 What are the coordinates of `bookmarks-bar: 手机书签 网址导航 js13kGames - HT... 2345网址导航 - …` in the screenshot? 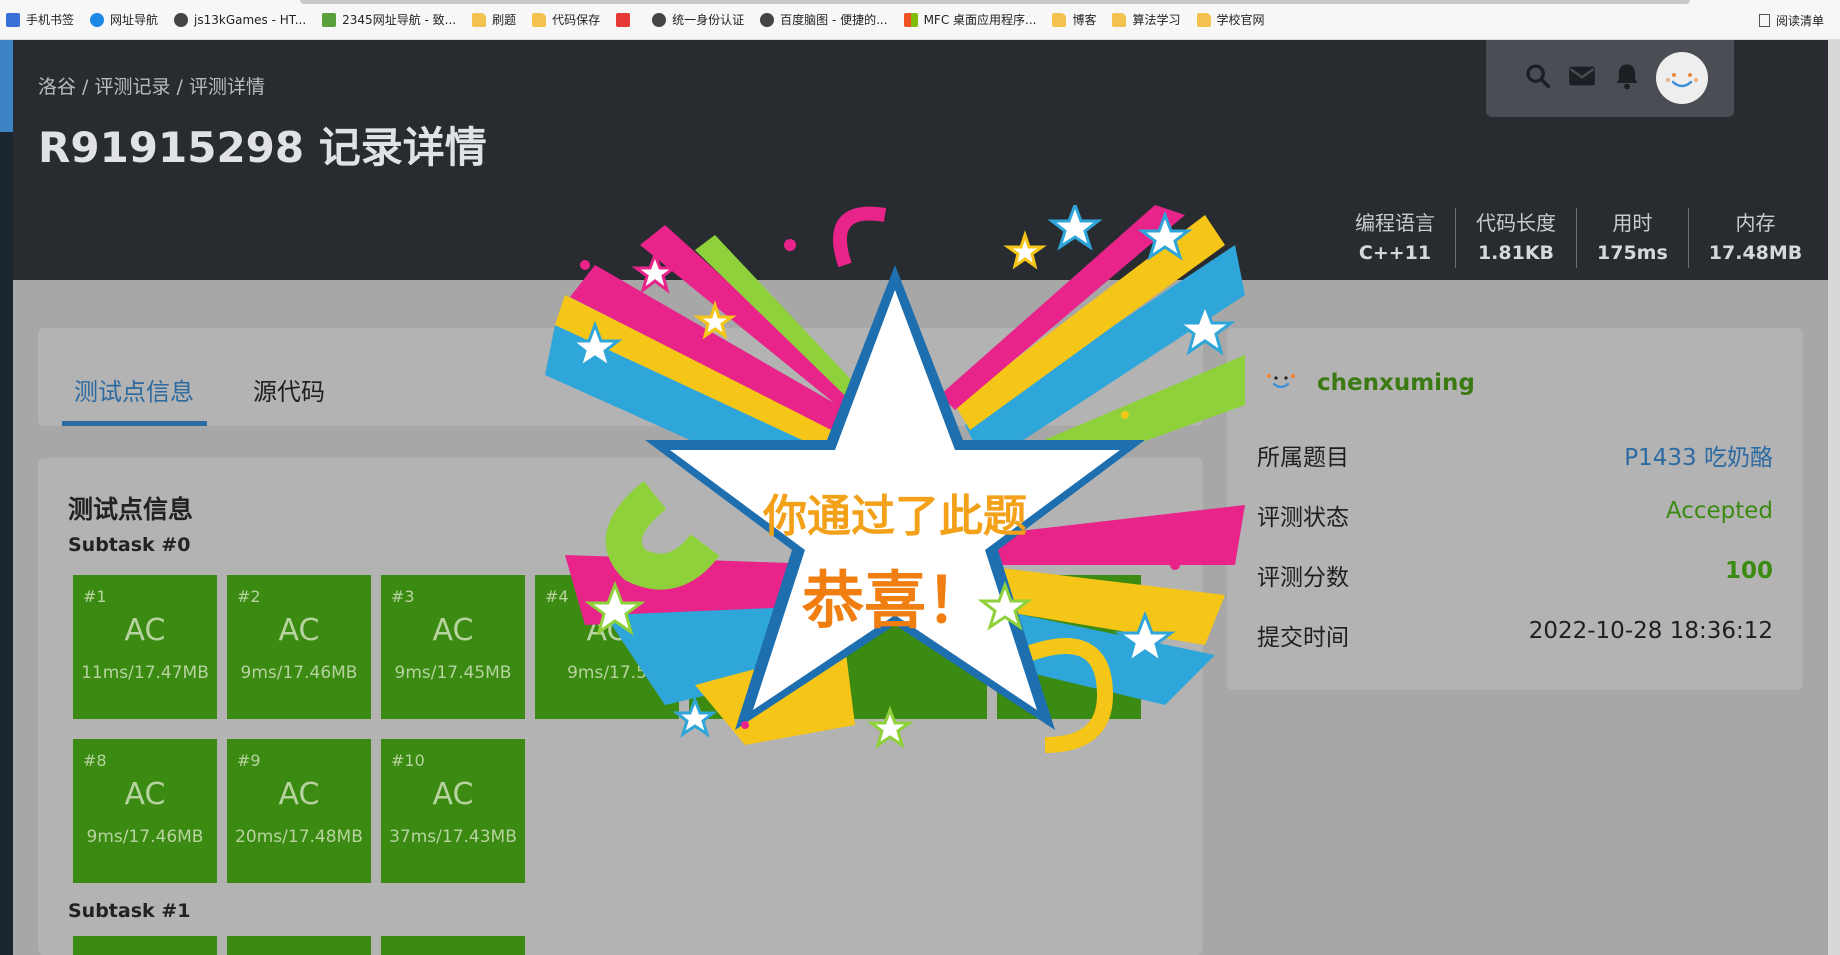 It's located at (920, 20).